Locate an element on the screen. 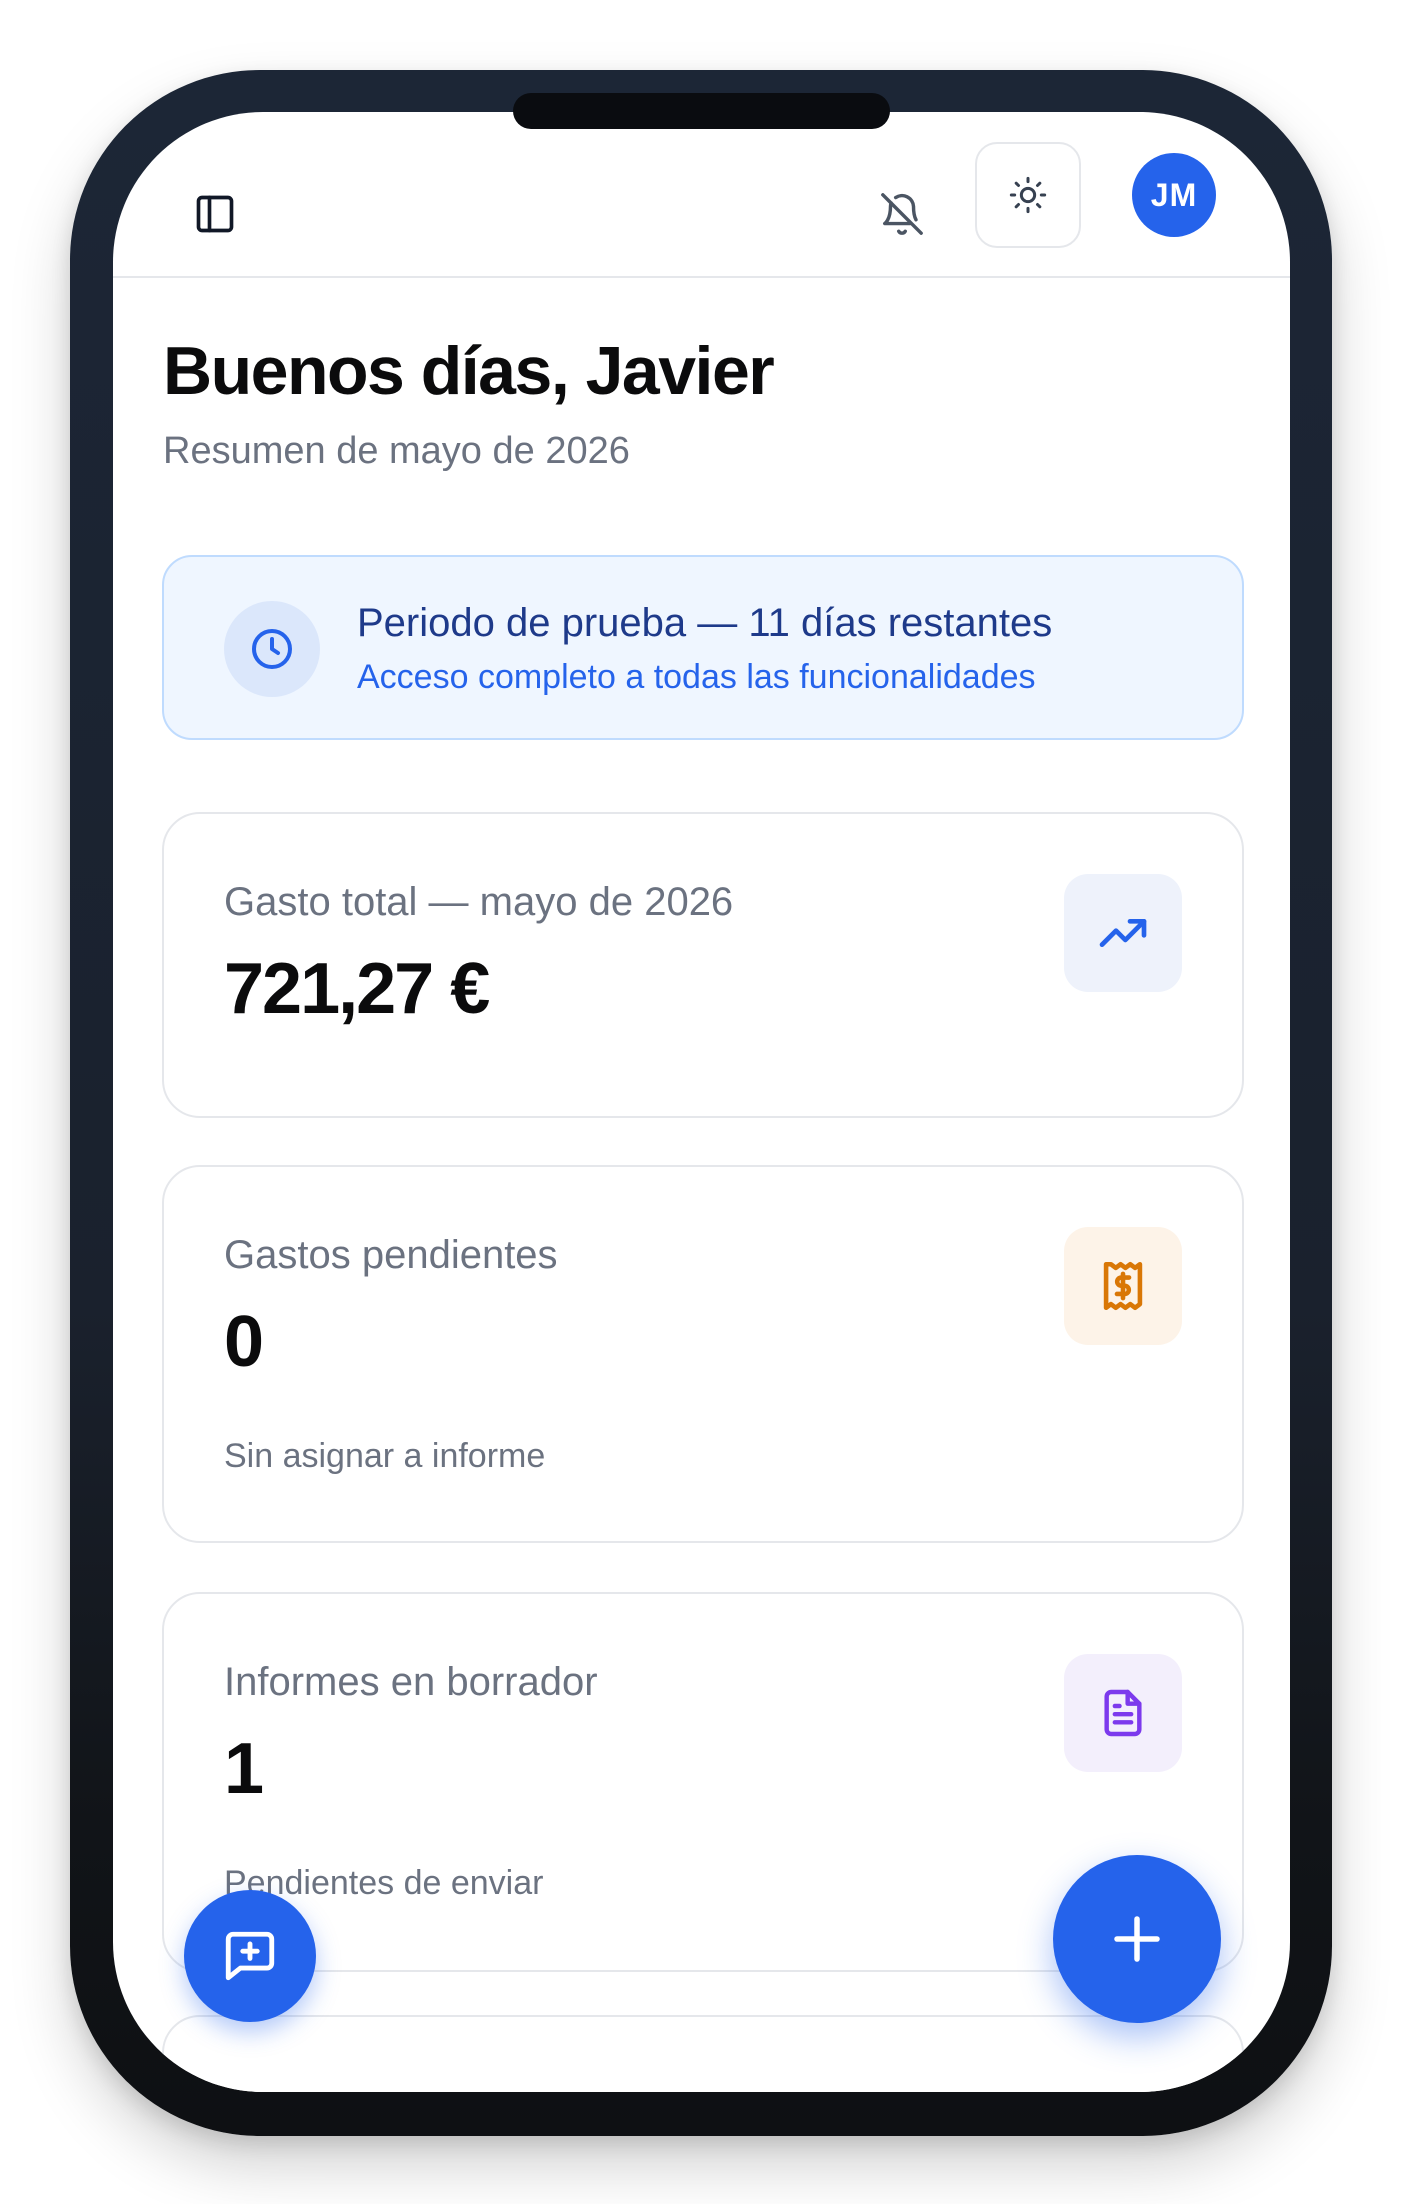 The height and width of the screenshot is (2204, 1403). document-icon is located at coordinates (1123, 1713).